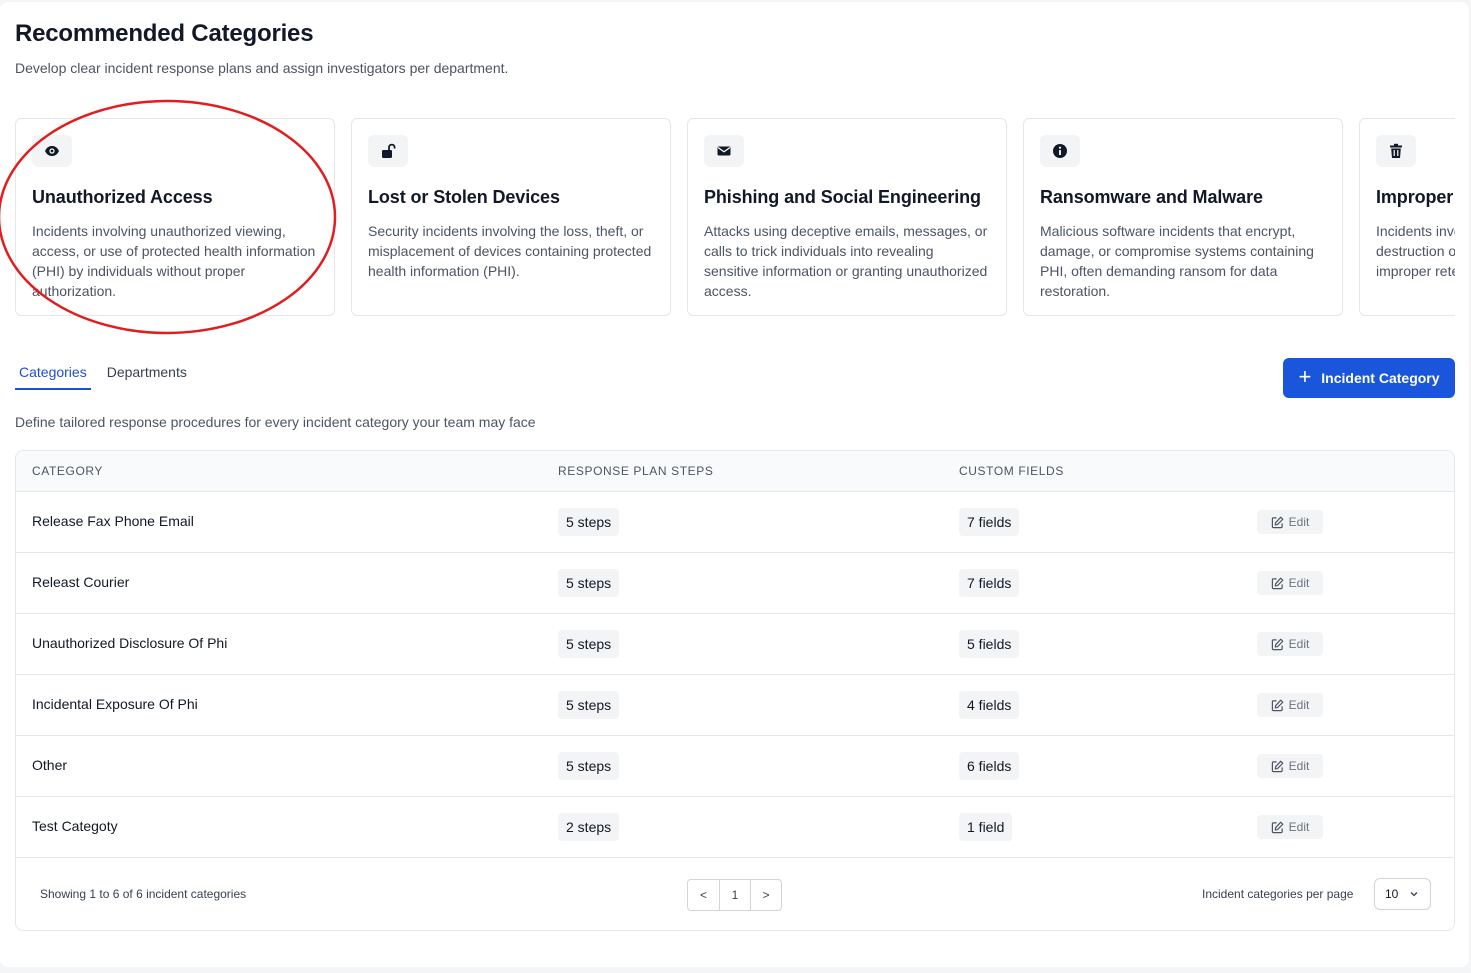 This screenshot has height=973, width=1471. Describe the element at coordinates (765, 895) in the screenshot. I see `next-page-button: >` at that location.